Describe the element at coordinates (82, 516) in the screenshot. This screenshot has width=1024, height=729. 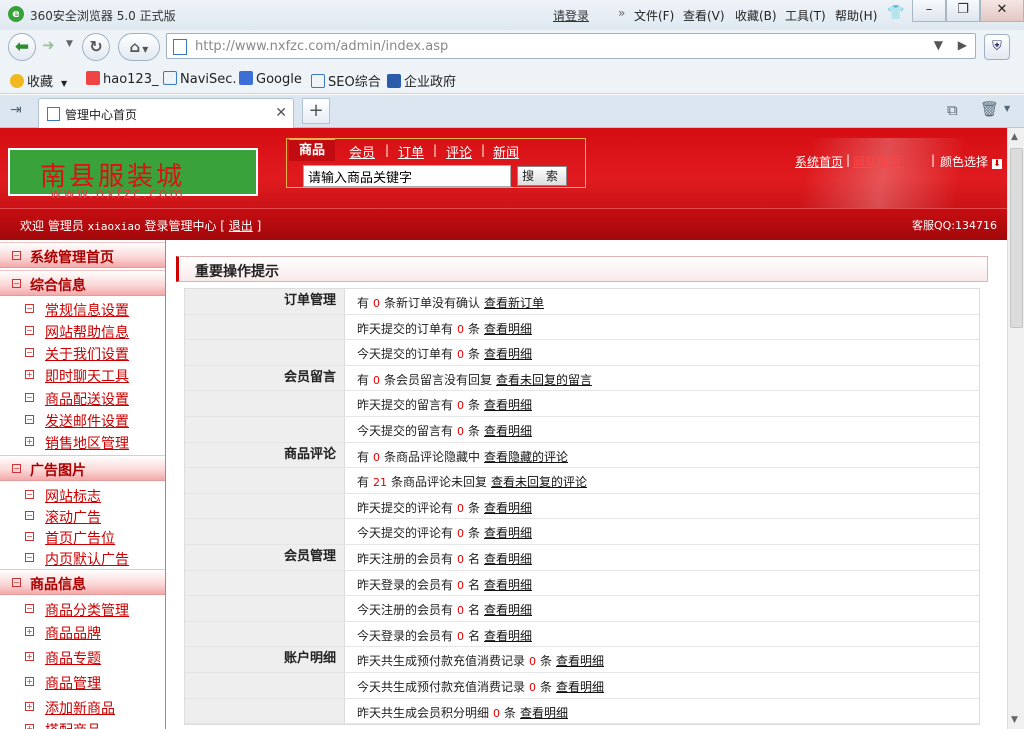
I see `sidebar-item-scroll-ads: − 滚动广告` at that location.